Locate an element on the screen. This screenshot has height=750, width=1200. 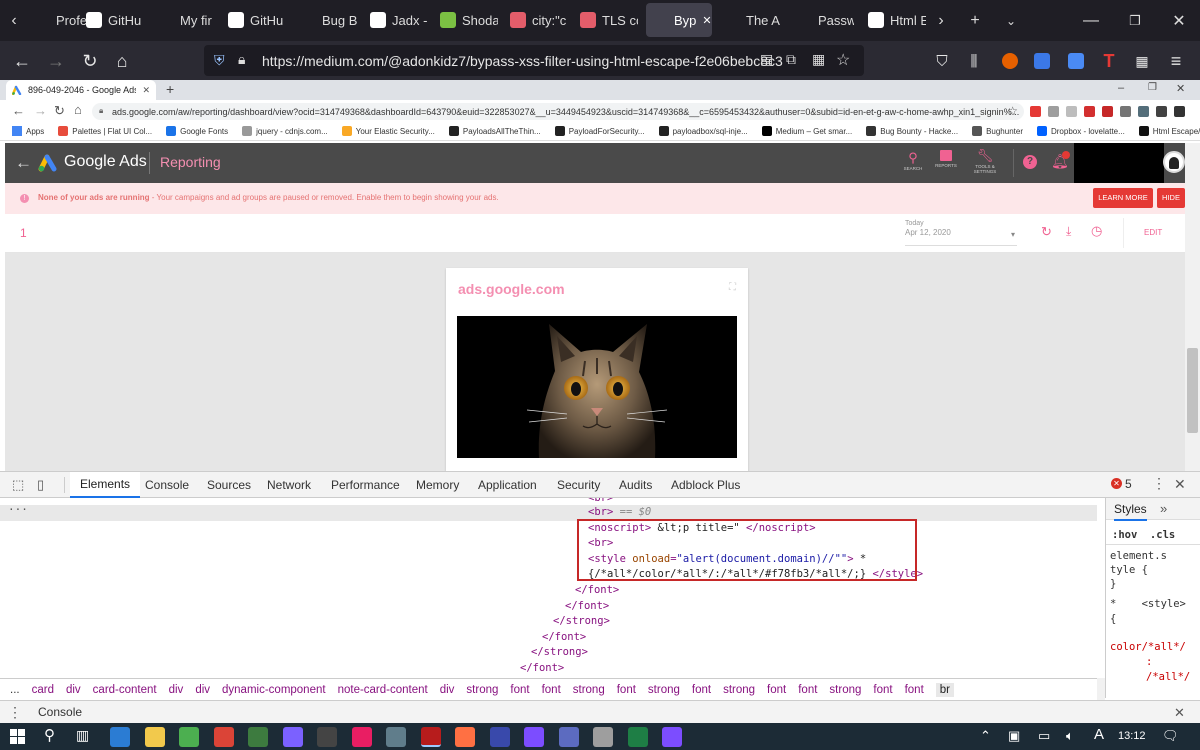
notification-center-icon: 🗨︎ is located at coordinates (1170, 736).